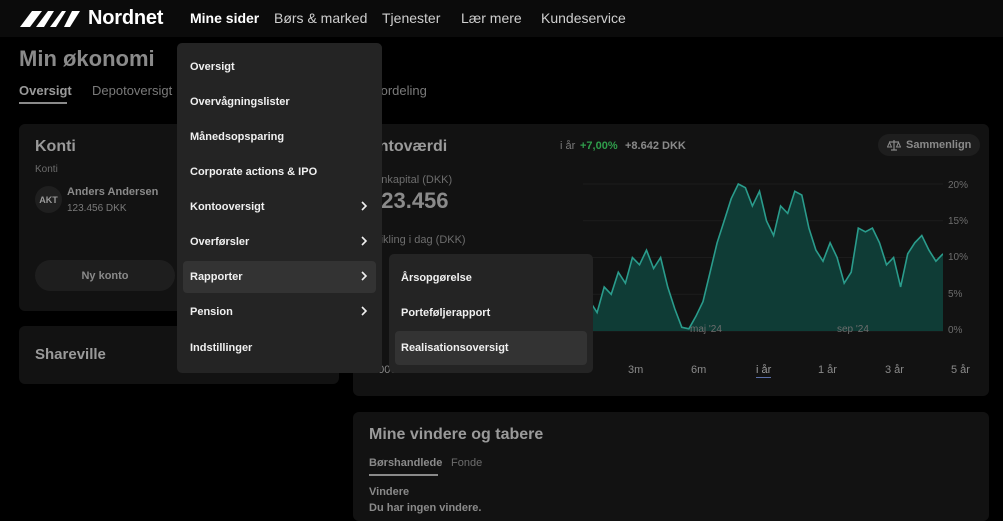  Describe the element at coordinates (491, 18) in the screenshot. I see `nav-laer-mere: Lær mere` at that location.